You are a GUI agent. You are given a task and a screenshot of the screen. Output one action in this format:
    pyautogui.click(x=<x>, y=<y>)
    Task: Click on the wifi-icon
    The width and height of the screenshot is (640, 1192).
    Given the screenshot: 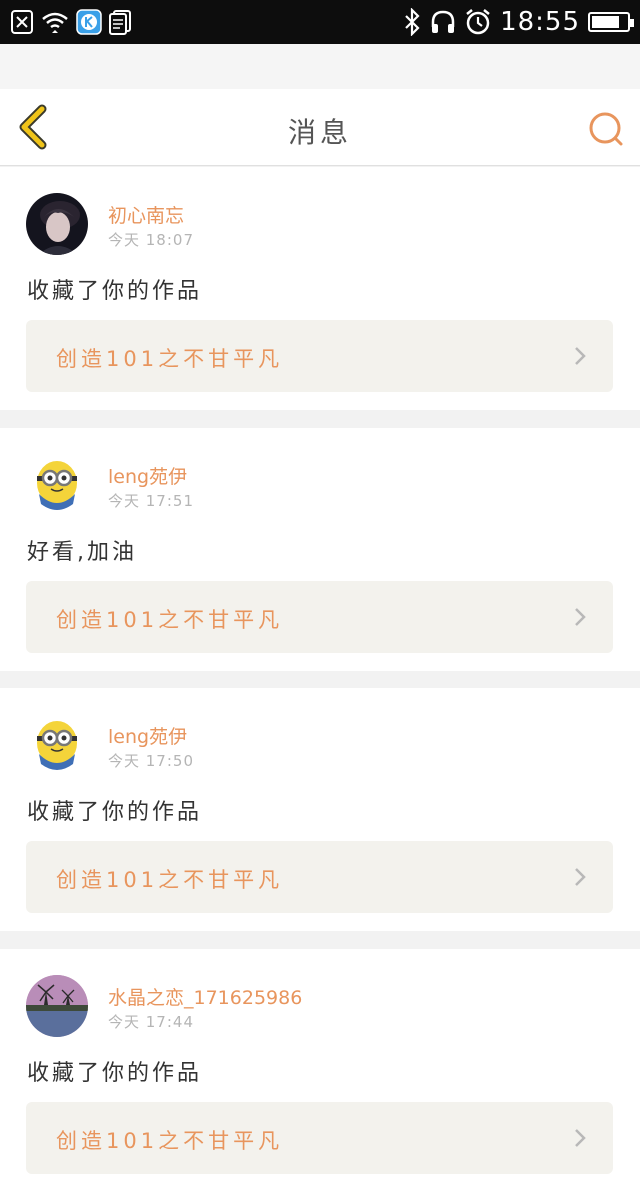 What is the action you would take?
    pyautogui.click(x=55, y=22)
    